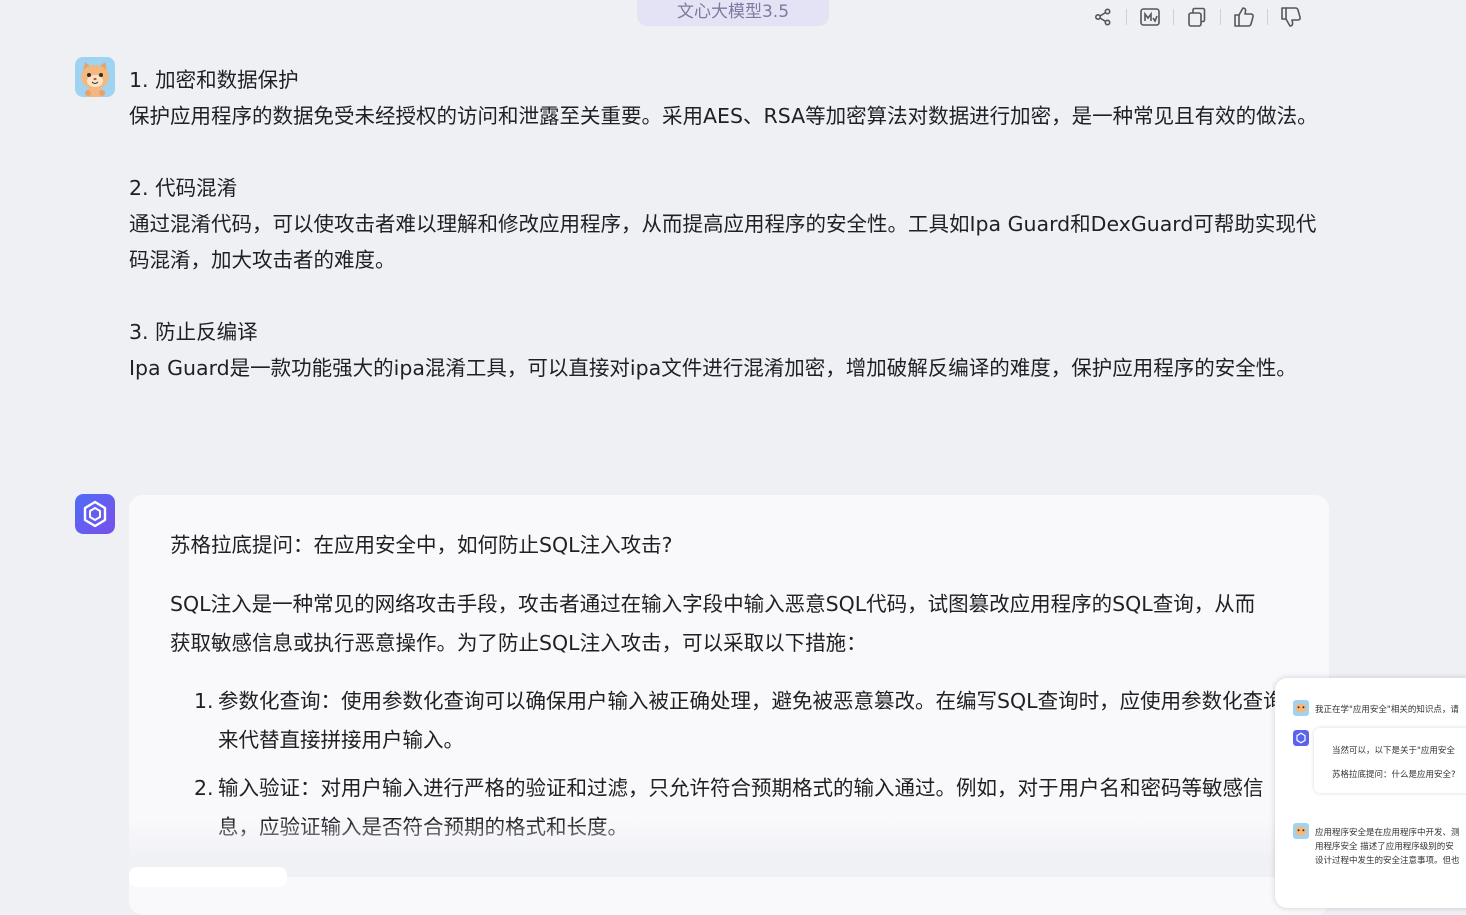  Describe the element at coordinates (204, 701) in the screenshot. I see `list-number: 1.` at that location.